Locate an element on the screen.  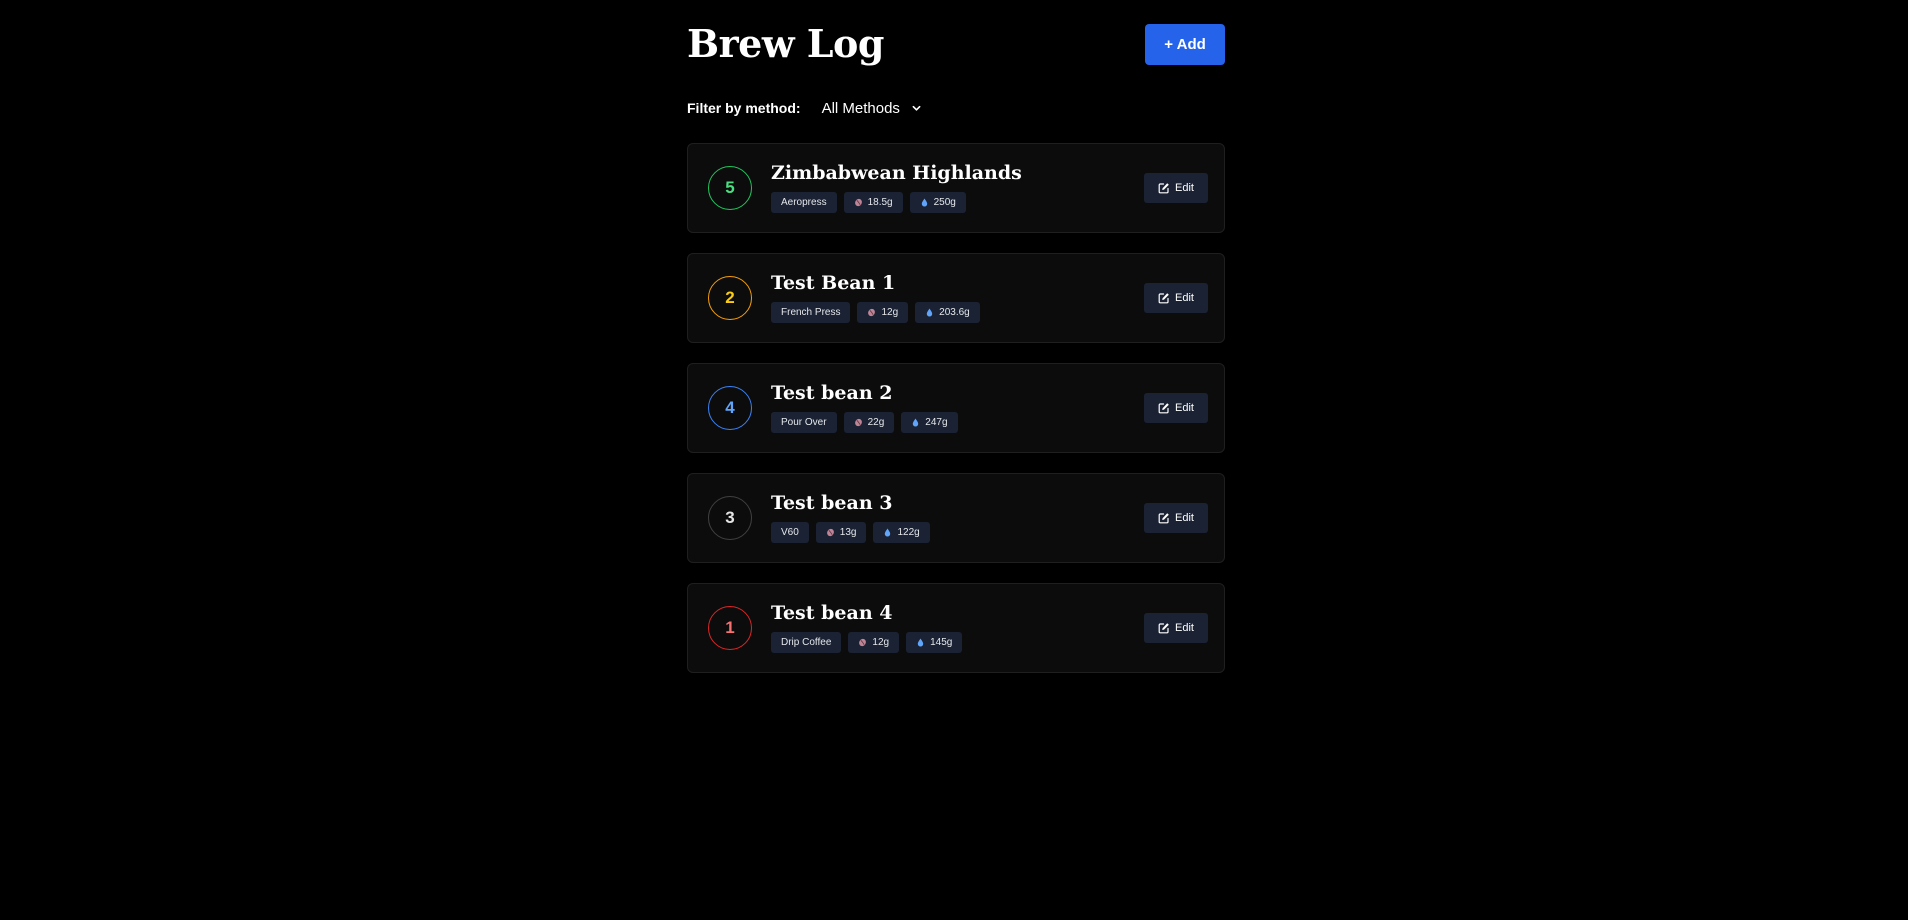
water-amount-tag: 145g is located at coordinates (934, 642).